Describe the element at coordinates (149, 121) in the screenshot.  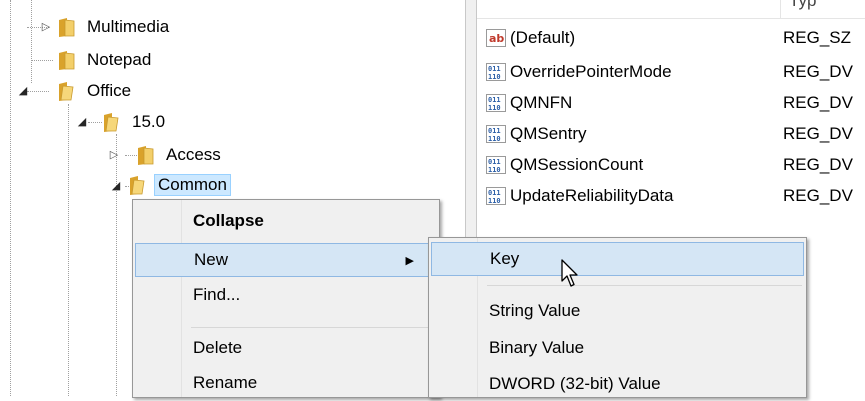
I see `tree-item-label: 15.0` at that location.